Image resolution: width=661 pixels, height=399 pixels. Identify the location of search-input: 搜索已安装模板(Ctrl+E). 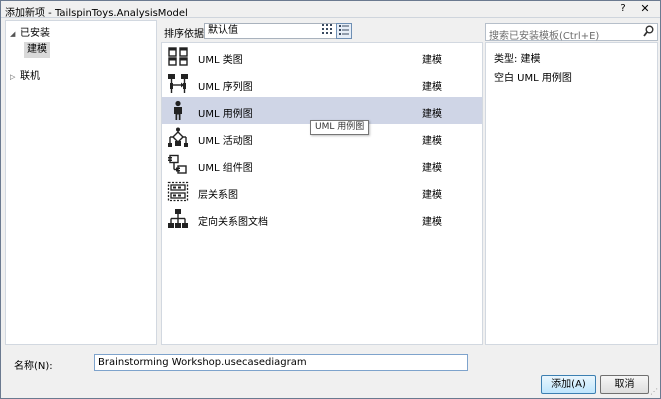
(571, 32).